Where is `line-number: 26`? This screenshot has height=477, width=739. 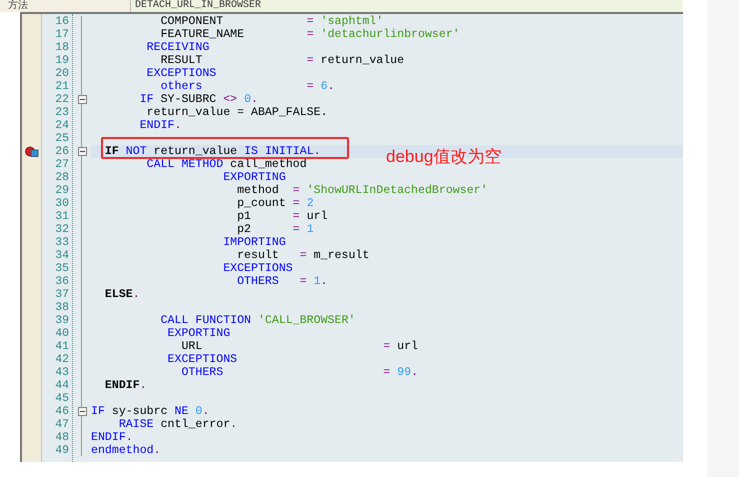
line-number: 26 is located at coordinates (62, 151).